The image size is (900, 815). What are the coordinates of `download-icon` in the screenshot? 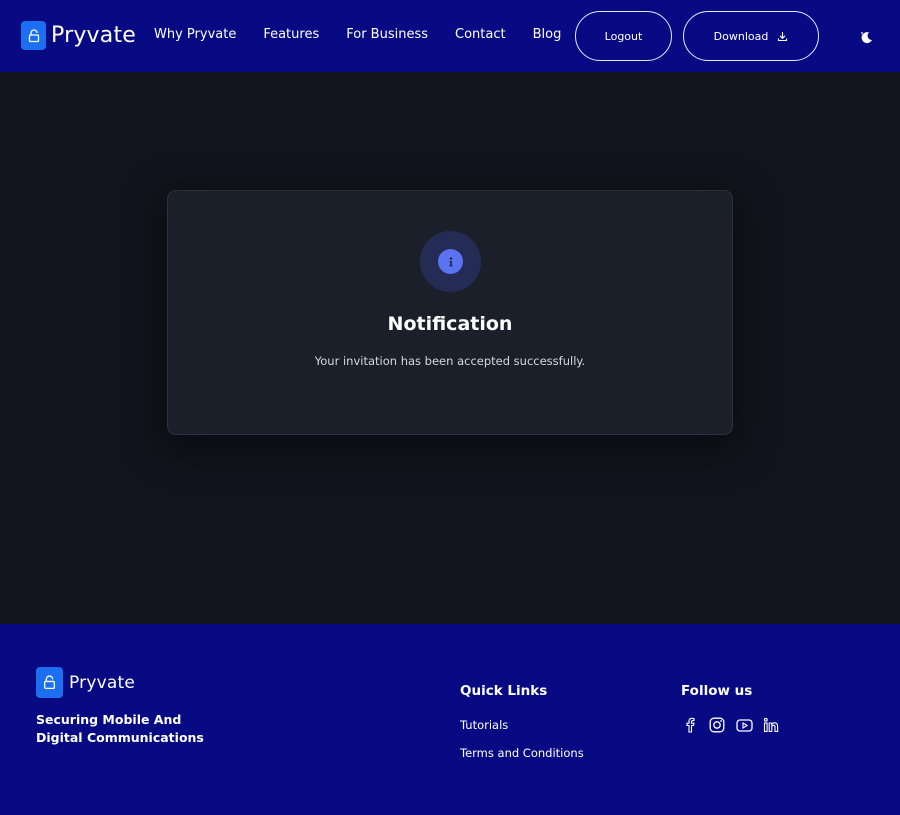 It's located at (782, 36).